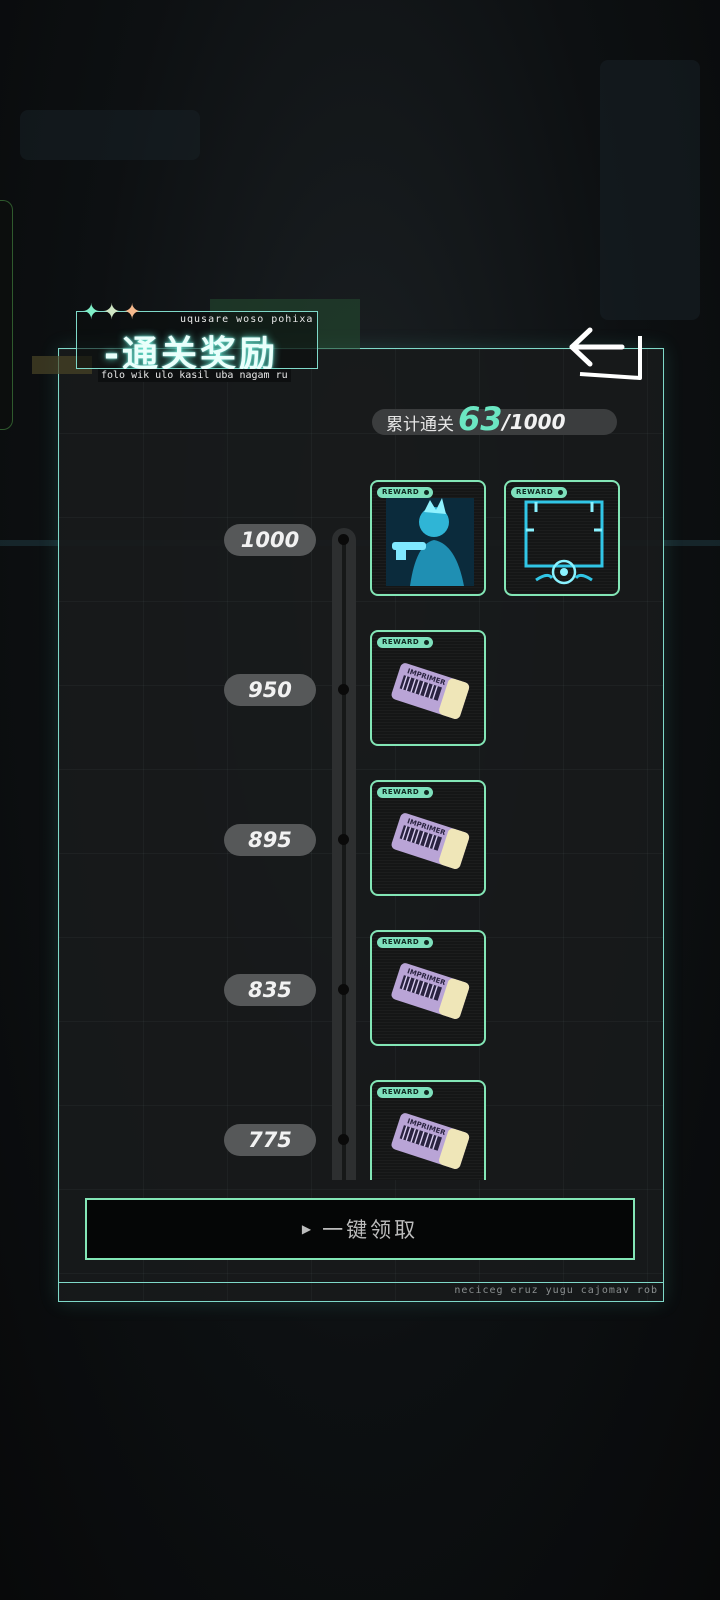  I want to click on back-arrow-icon, so click(605, 353).